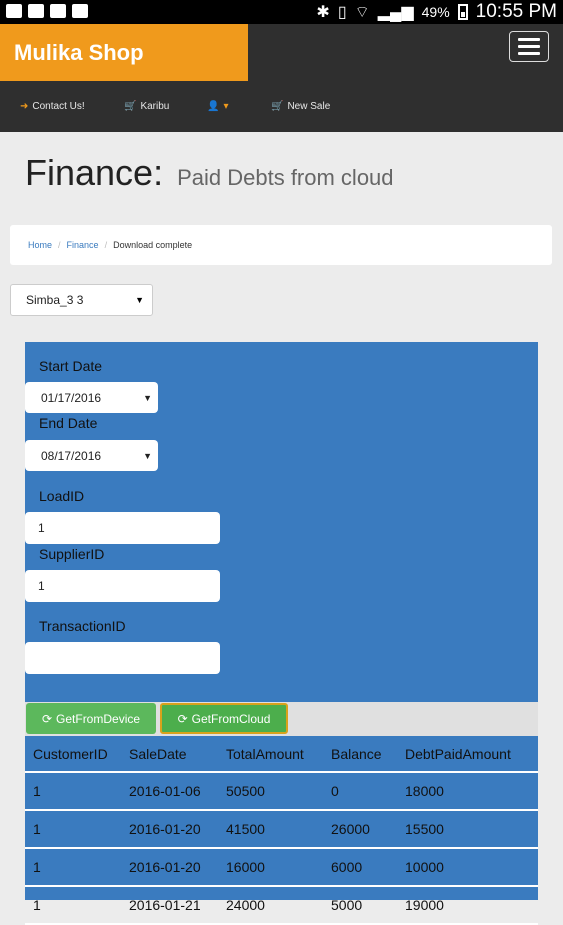  I want to click on nav-new-sale: 🛒 New Sale, so click(300, 106).